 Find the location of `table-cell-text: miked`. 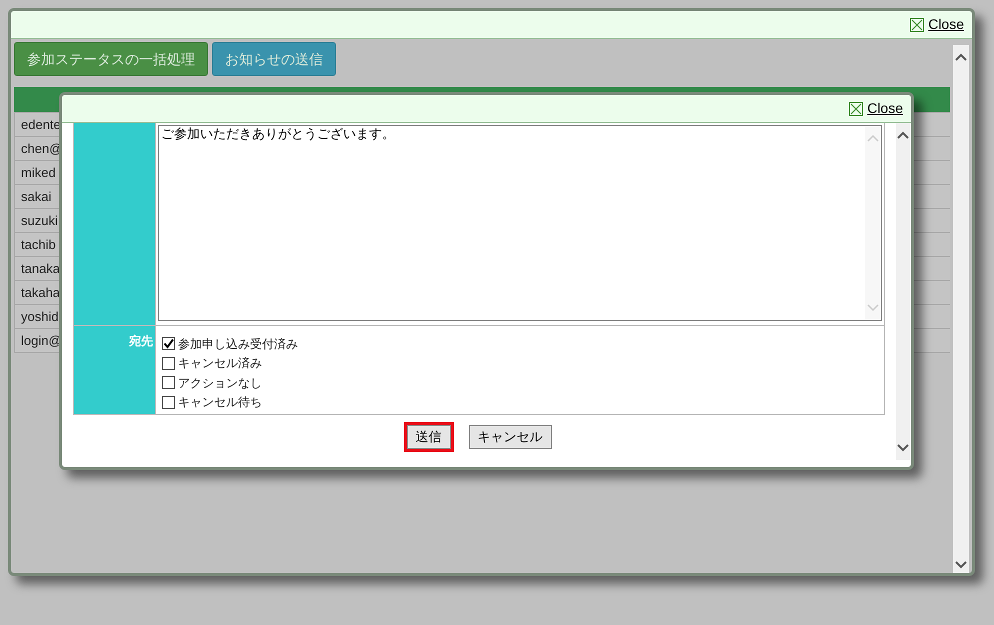

table-cell-text: miked is located at coordinates (38, 173).